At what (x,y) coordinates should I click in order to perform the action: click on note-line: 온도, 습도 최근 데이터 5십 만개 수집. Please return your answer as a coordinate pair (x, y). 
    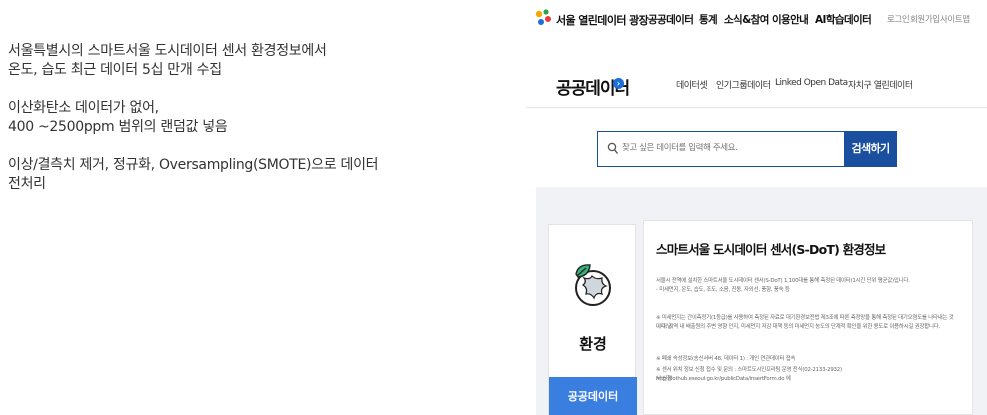
    Looking at the image, I should click on (115, 70).